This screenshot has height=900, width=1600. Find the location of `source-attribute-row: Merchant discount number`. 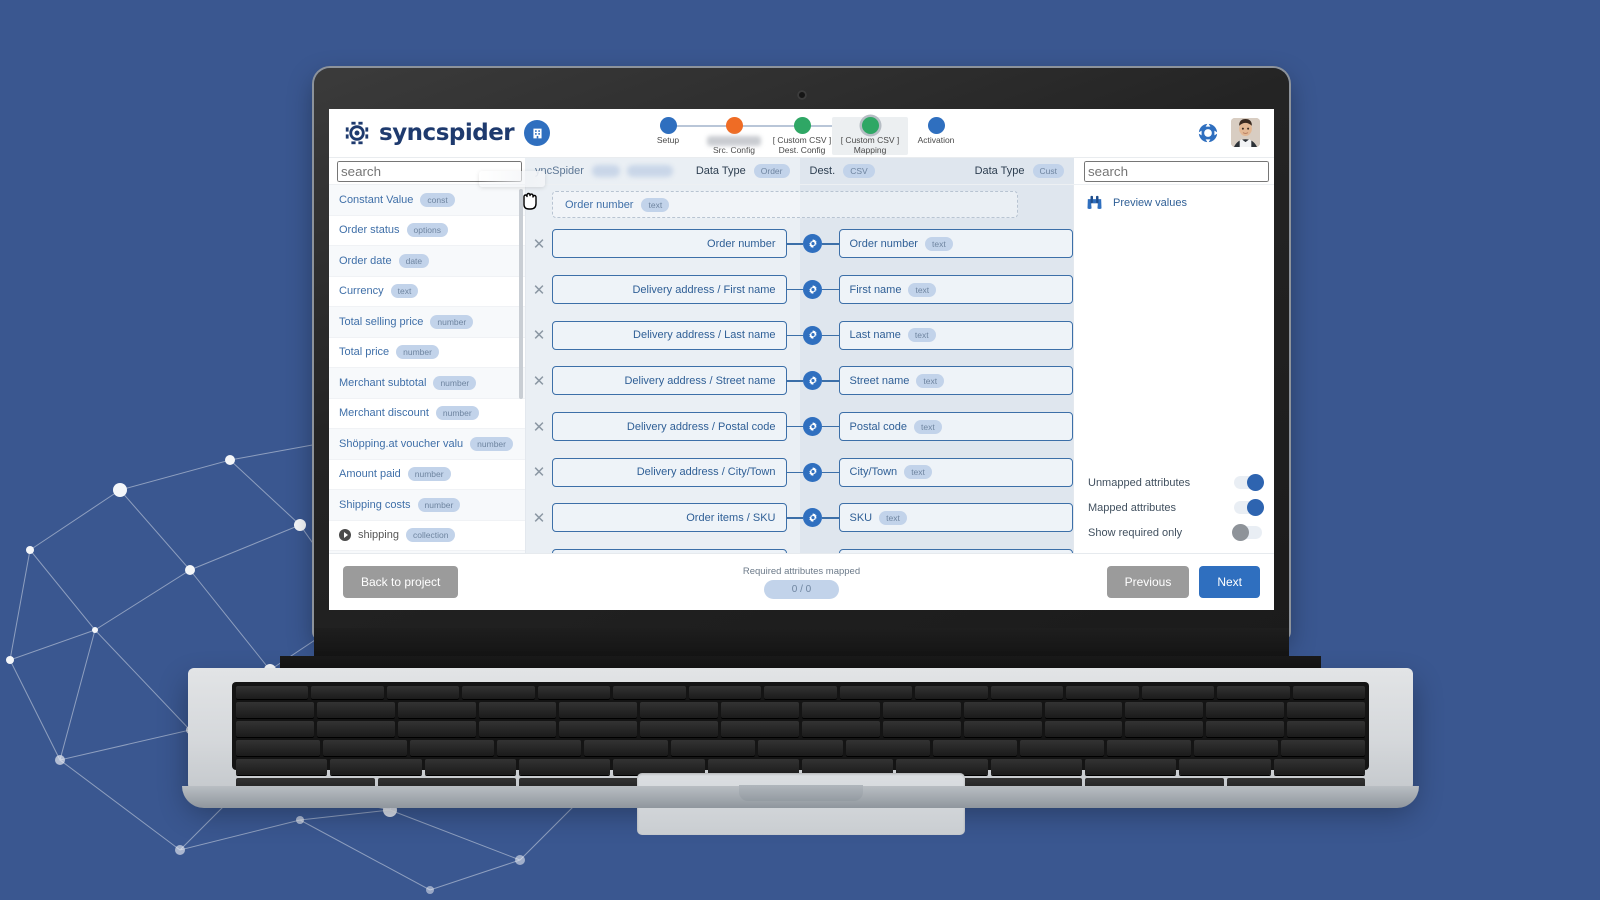

source-attribute-row: Merchant discount number is located at coordinates (427, 414).